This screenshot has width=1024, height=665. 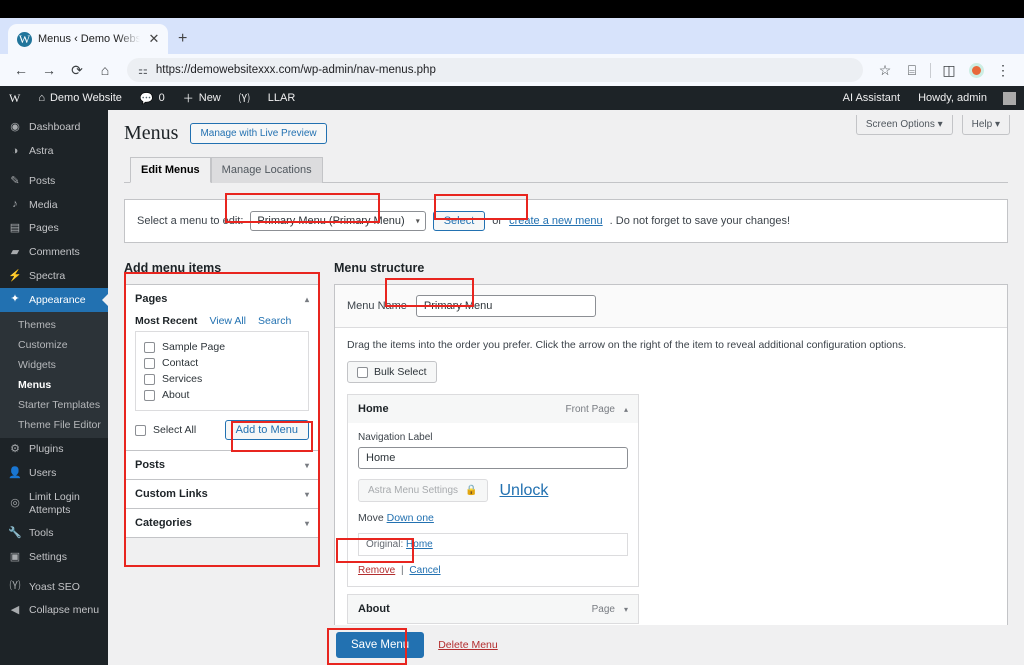 I want to click on add-to-menu-button: Add to Menu, so click(x=266, y=430).